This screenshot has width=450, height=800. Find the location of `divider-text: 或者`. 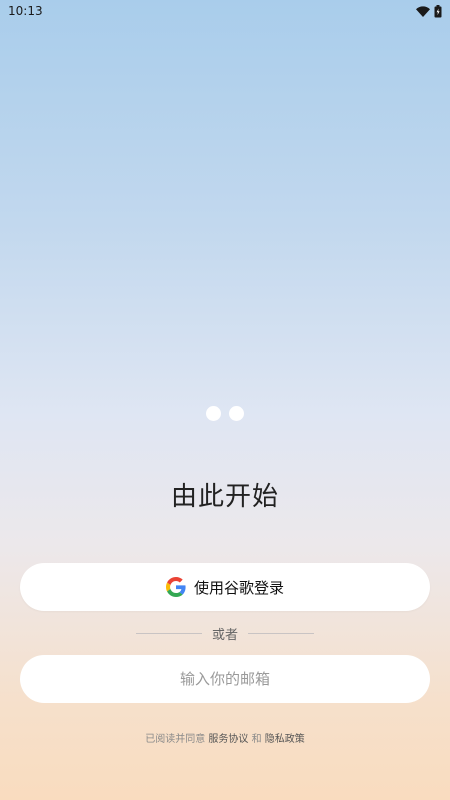

divider-text: 或者 is located at coordinates (224, 635).